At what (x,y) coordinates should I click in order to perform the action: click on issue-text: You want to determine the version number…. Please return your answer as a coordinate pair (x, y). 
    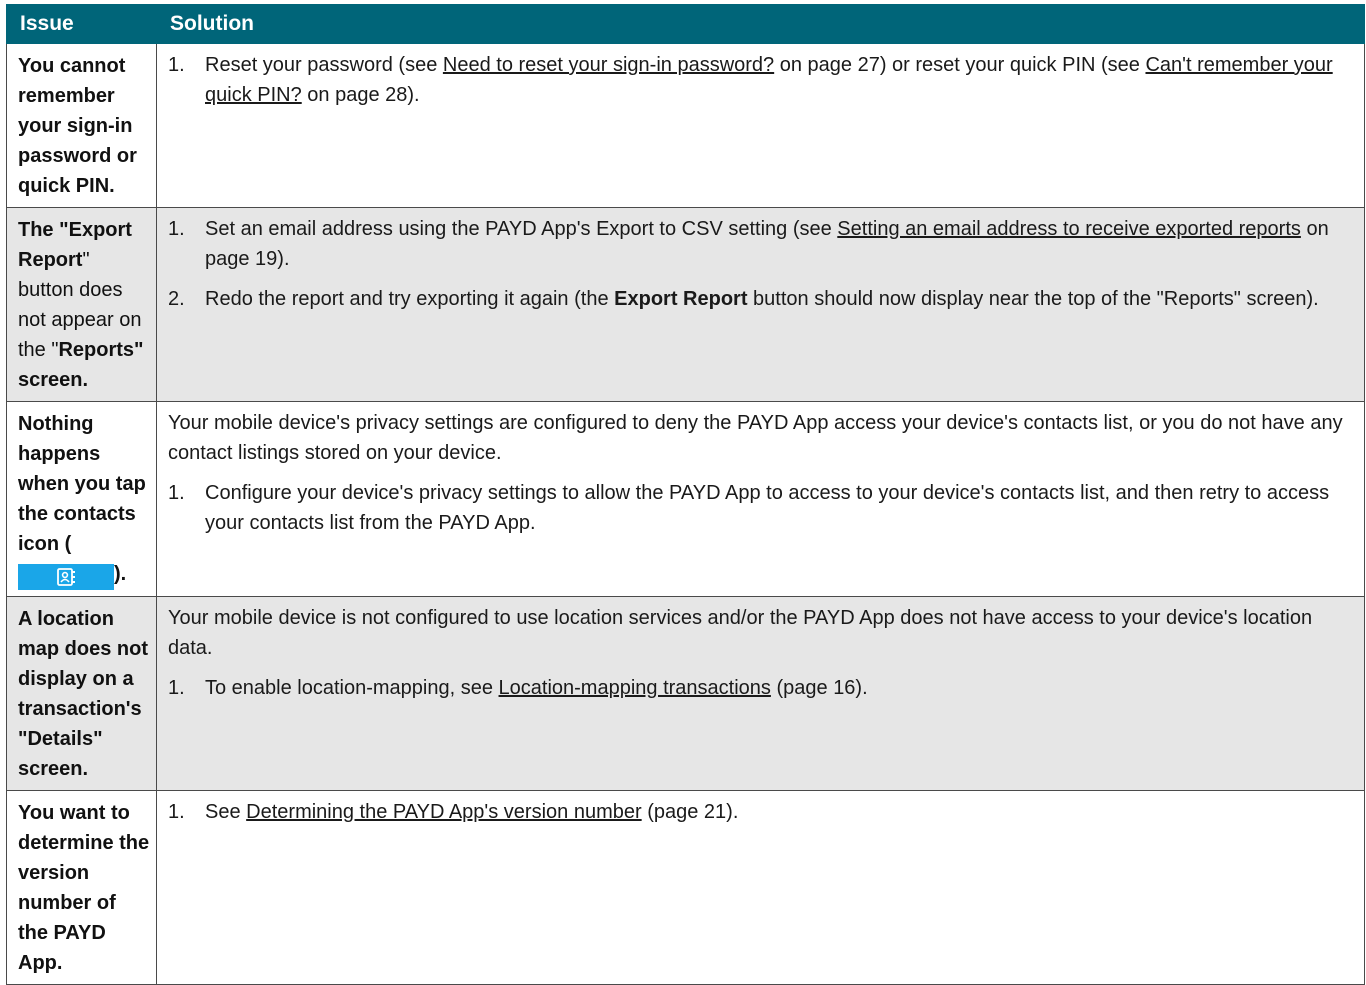
    Looking at the image, I should click on (84, 888).